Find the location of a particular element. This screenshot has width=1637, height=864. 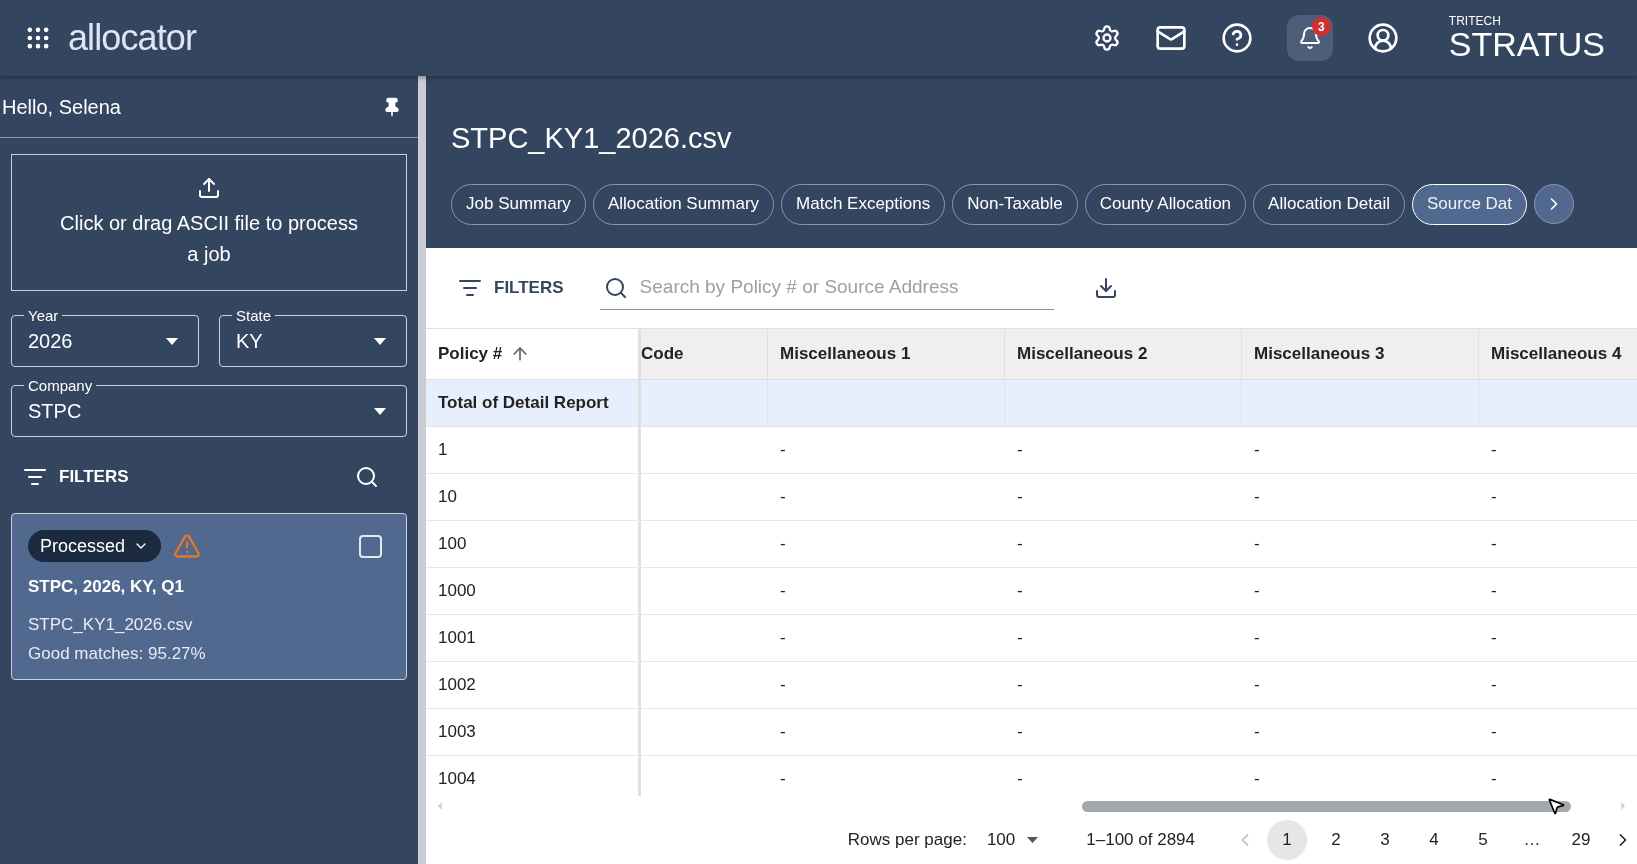

mouse-cursor-icon is located at coordinates (1556, 806).